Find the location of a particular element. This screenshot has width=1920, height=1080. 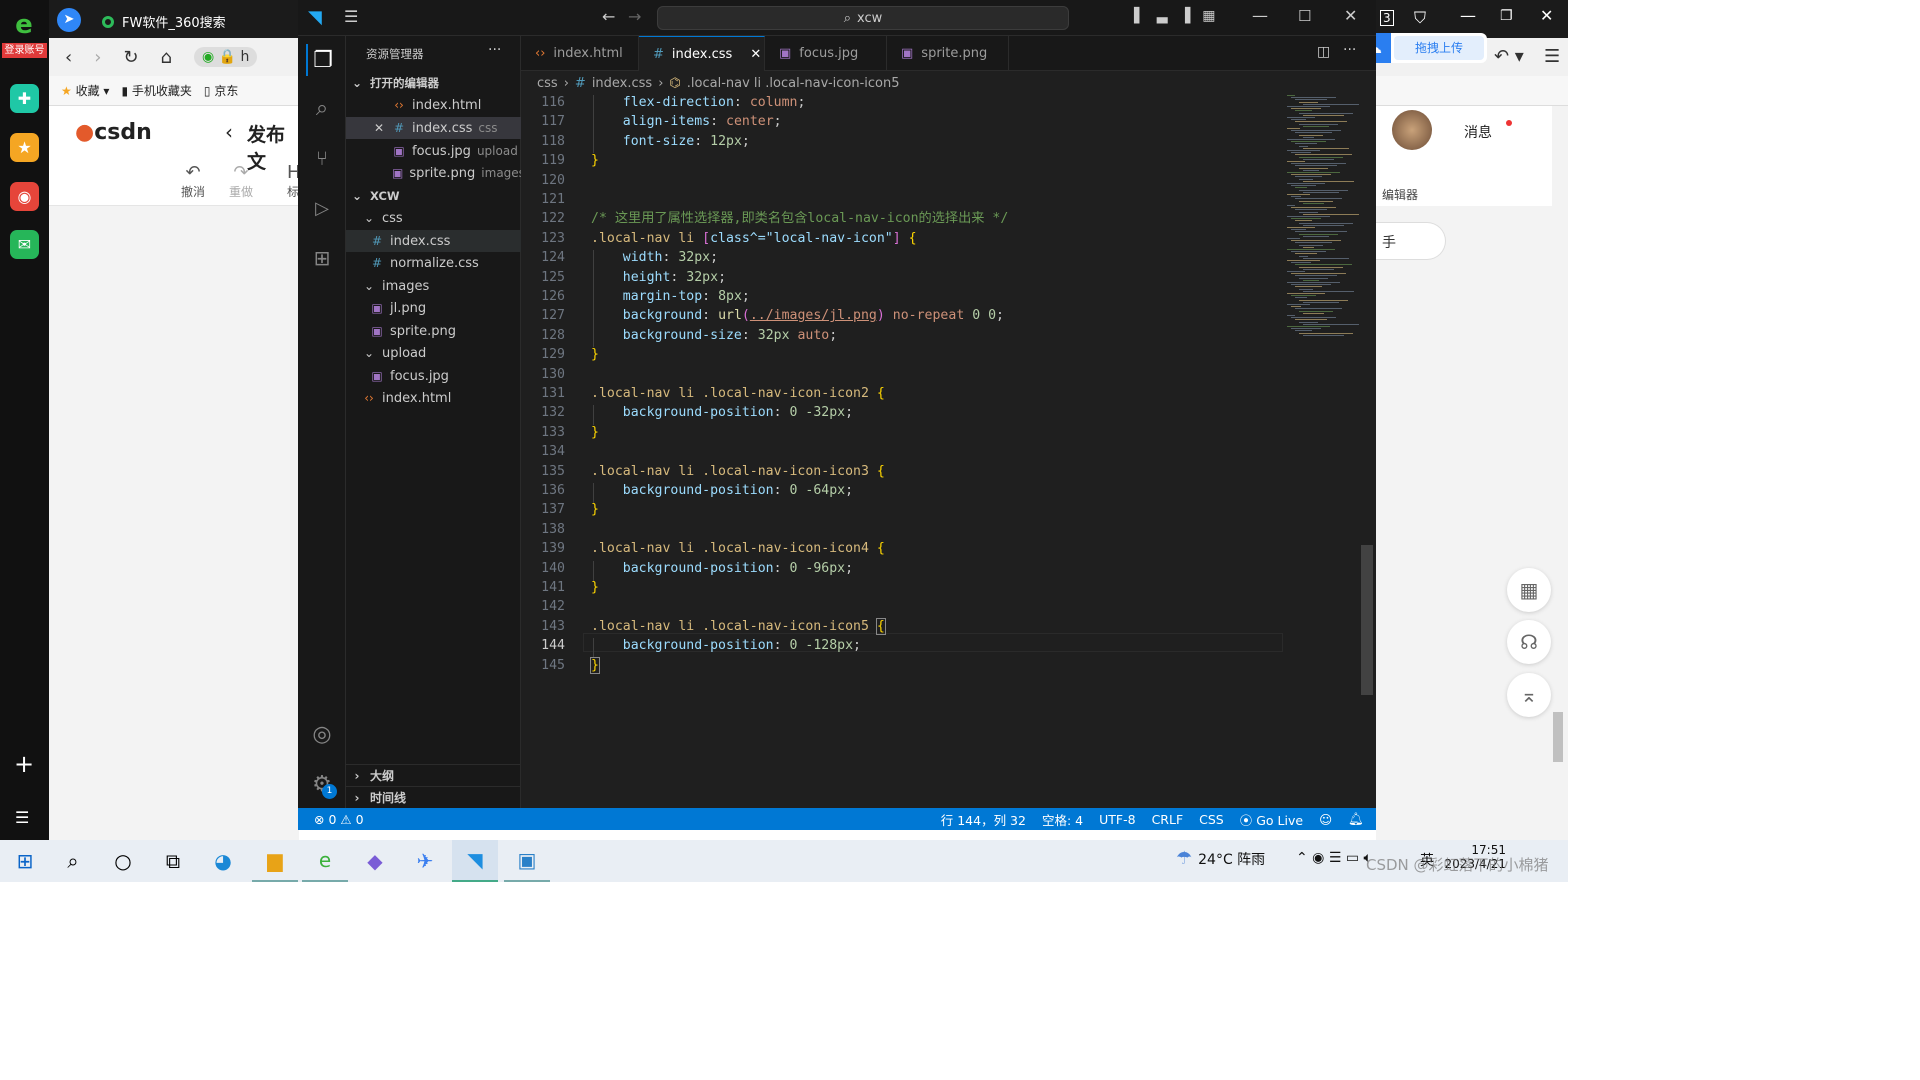

tree-file: ▣ jl.png is located at coordinates (433, 308).